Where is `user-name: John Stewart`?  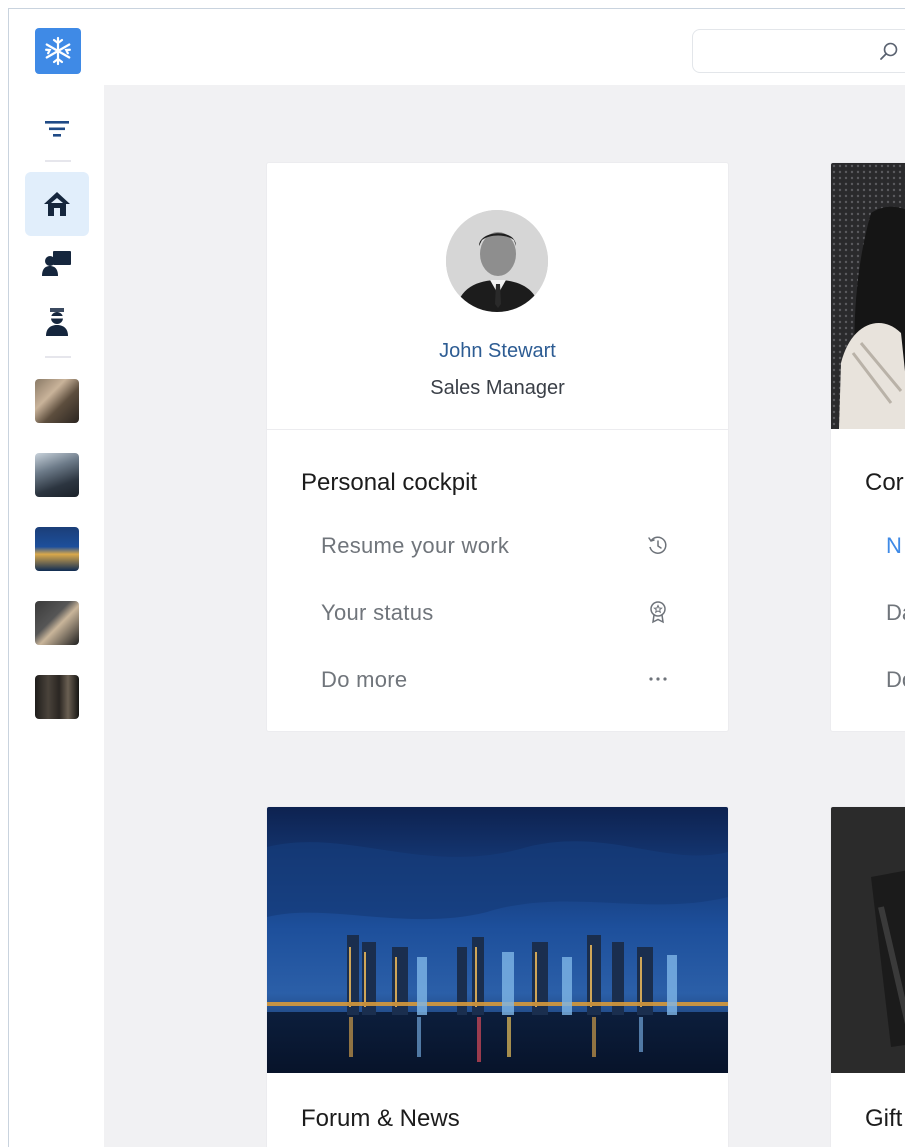
user-name: John Stewart is located at coordinates (497, 351).